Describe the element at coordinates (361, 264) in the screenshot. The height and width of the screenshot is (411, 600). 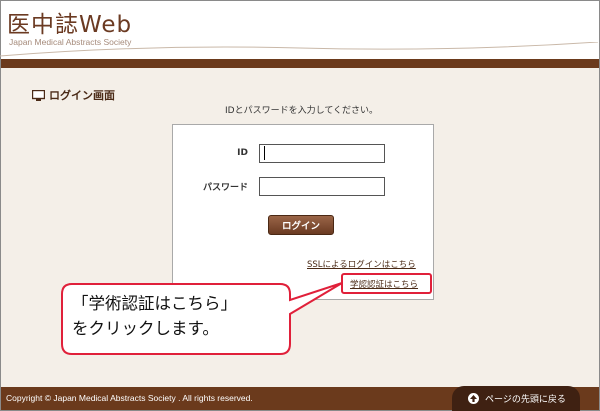
I see `ssl-login-link: SSLによるログインはこちら` at that location.